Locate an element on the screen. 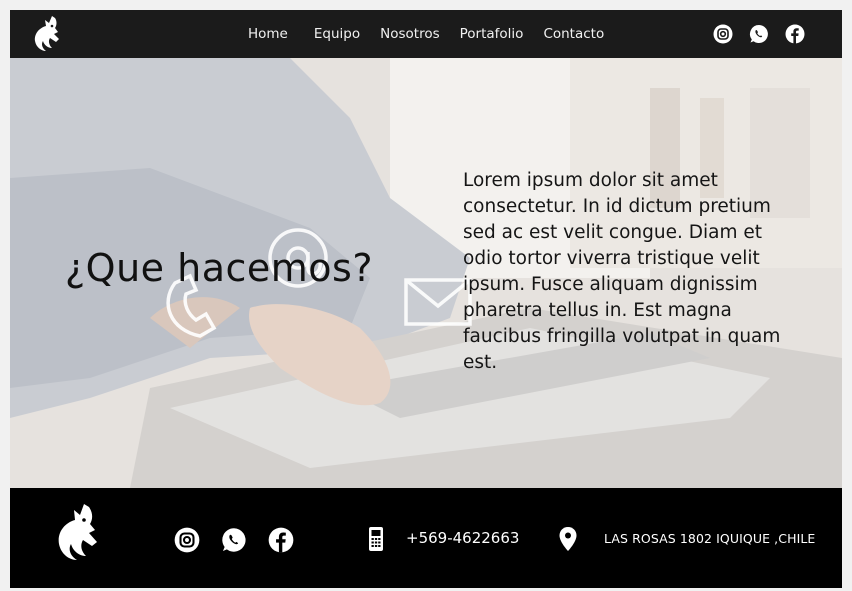 The height and width of the screenshot is (591, 852). mobile-phone-icon is located at coordinates (376, 539).